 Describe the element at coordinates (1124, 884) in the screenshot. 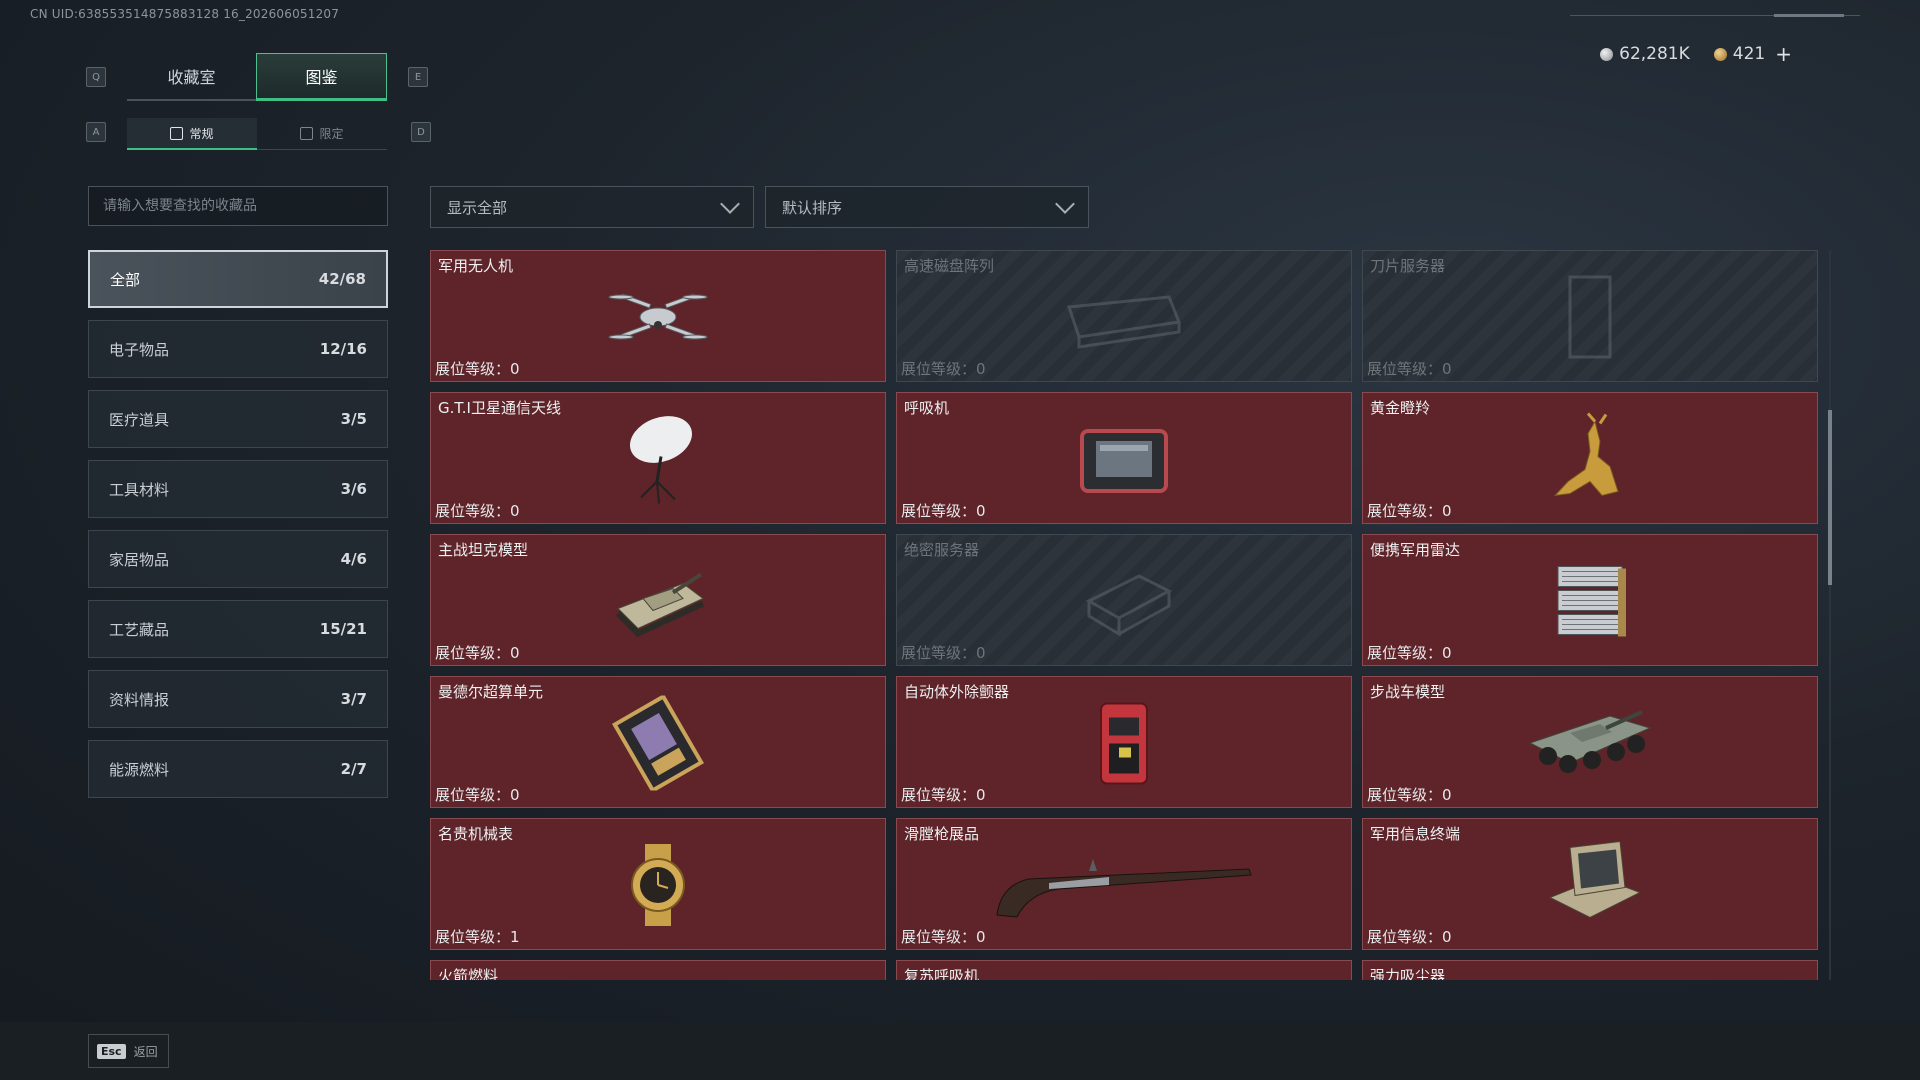

I see `item-card: 滑膛枪展品 展位等级：0` at that location.